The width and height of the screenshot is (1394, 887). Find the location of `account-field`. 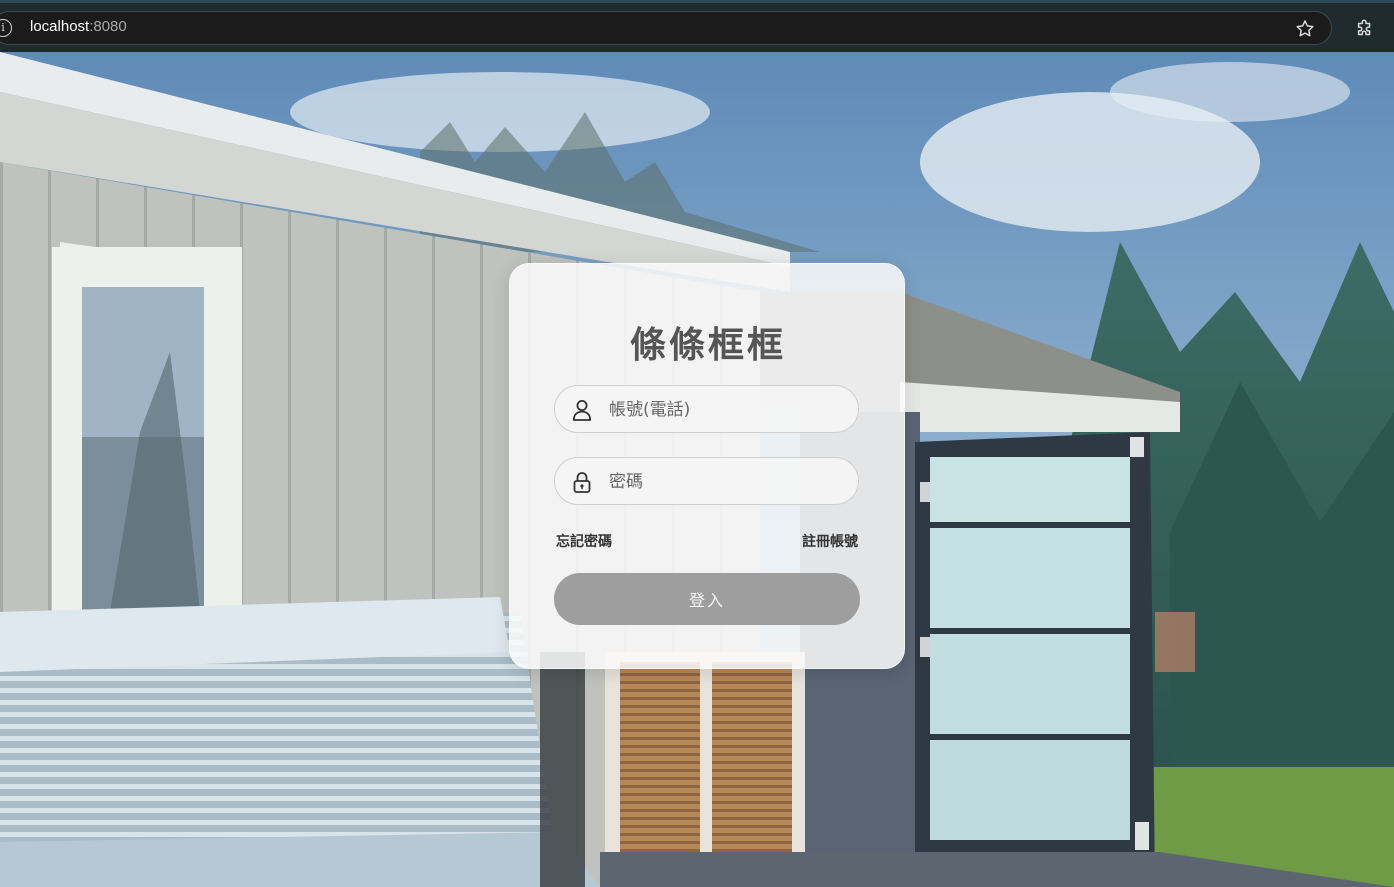

account-field is located at coordinates (706, 409).